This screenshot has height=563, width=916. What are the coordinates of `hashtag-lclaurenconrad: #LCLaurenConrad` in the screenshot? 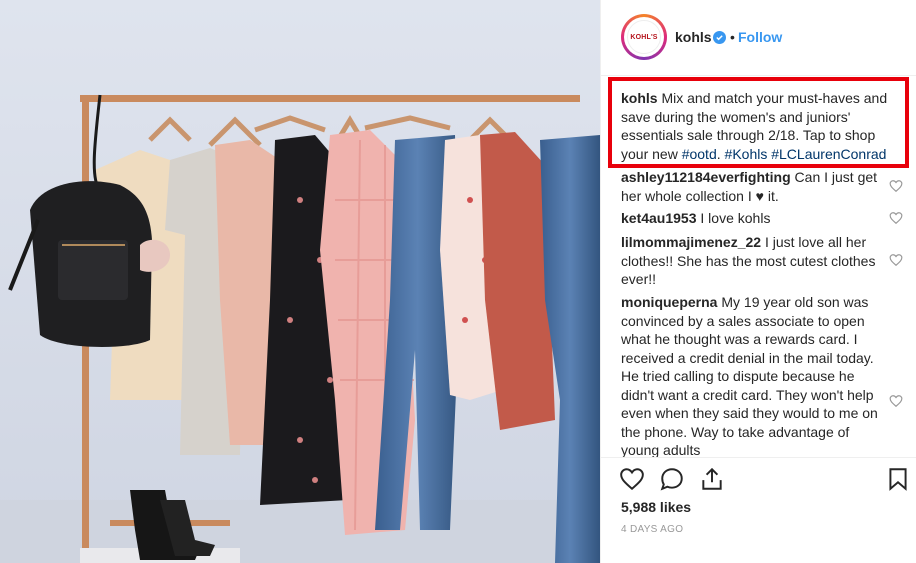 It's located at (828, 154).